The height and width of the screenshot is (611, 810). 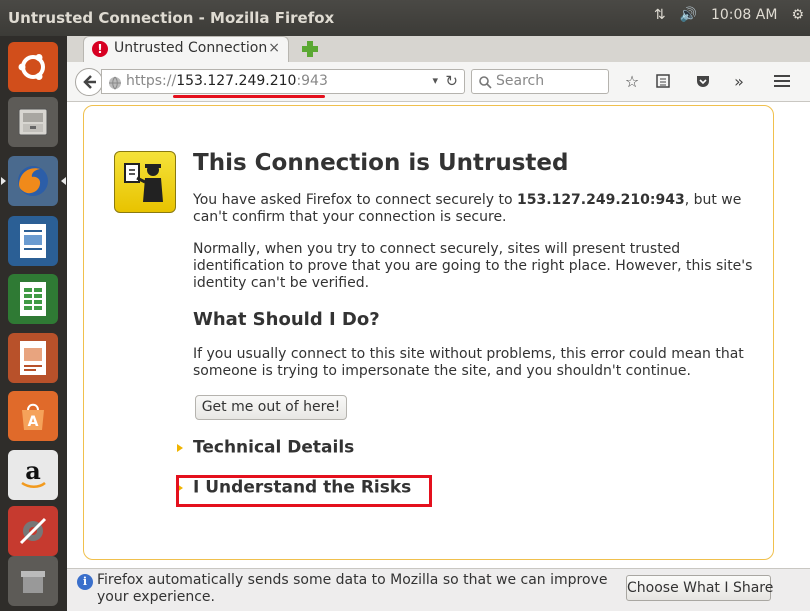 I want to click on search-placeholder: Search, so click(x=520, y=81).